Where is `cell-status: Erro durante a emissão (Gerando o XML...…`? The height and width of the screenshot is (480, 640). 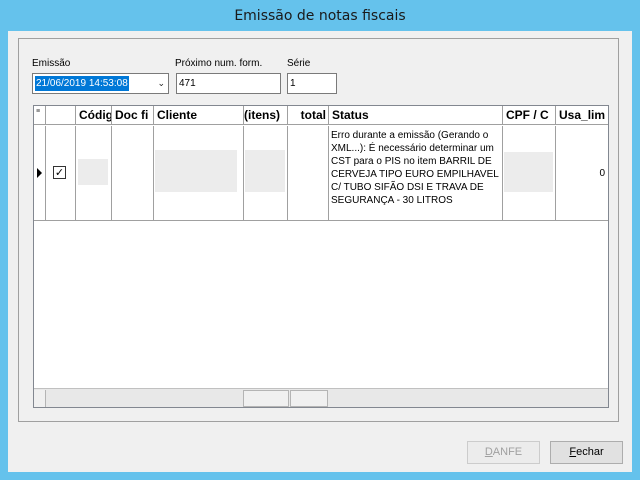 cell-status: Erro durante a emissão (Gerando o XML...… is located at coordinates (416, 173).